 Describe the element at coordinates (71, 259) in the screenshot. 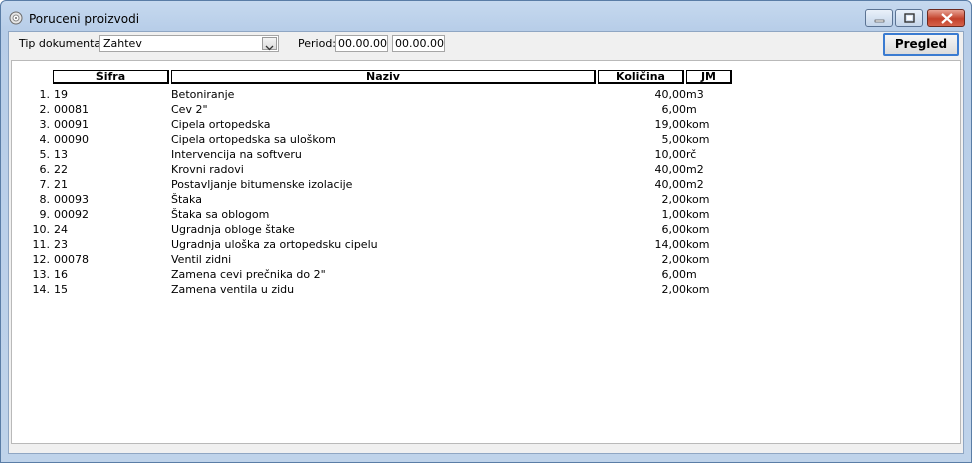

I see `cell-sifra: 00078` at that location.